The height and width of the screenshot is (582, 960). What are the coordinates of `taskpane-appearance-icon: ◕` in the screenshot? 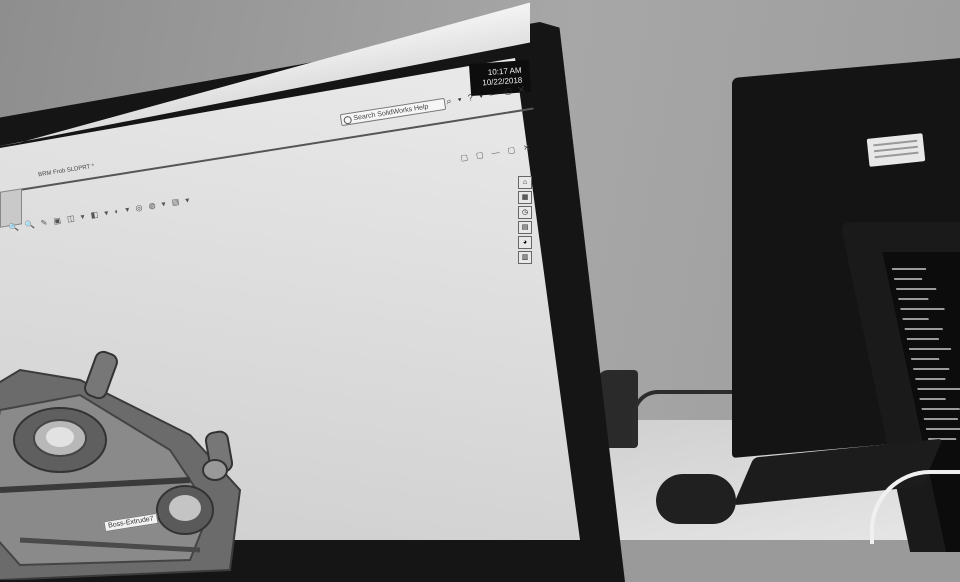 It's located at (525, 242).